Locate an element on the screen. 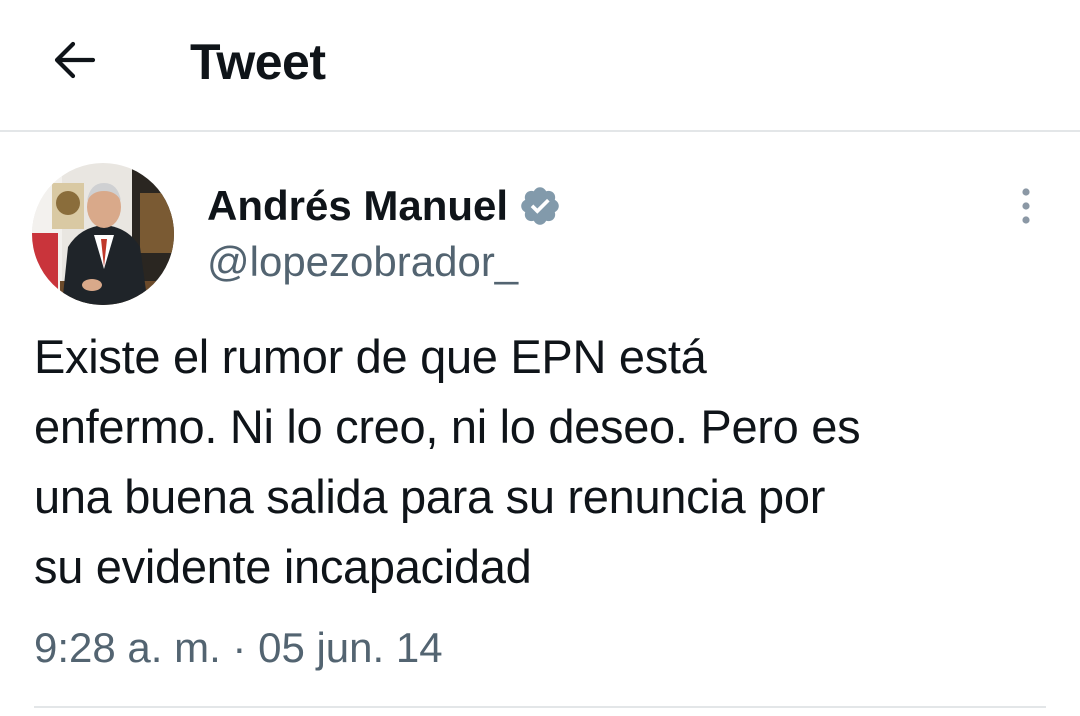 The width and height of the screenshot is (1080, 716). back-button is located at coordinates (74, 60).